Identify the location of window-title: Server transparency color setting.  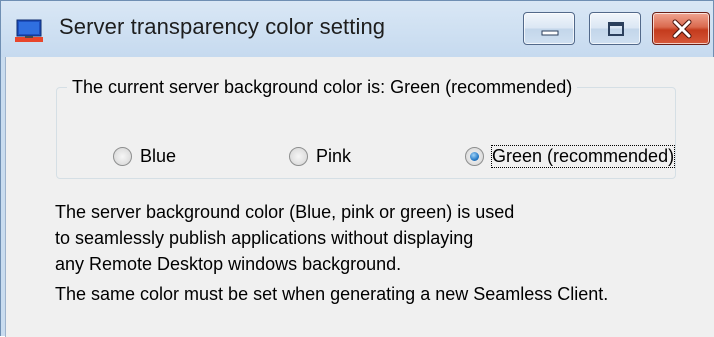
(222, 26).